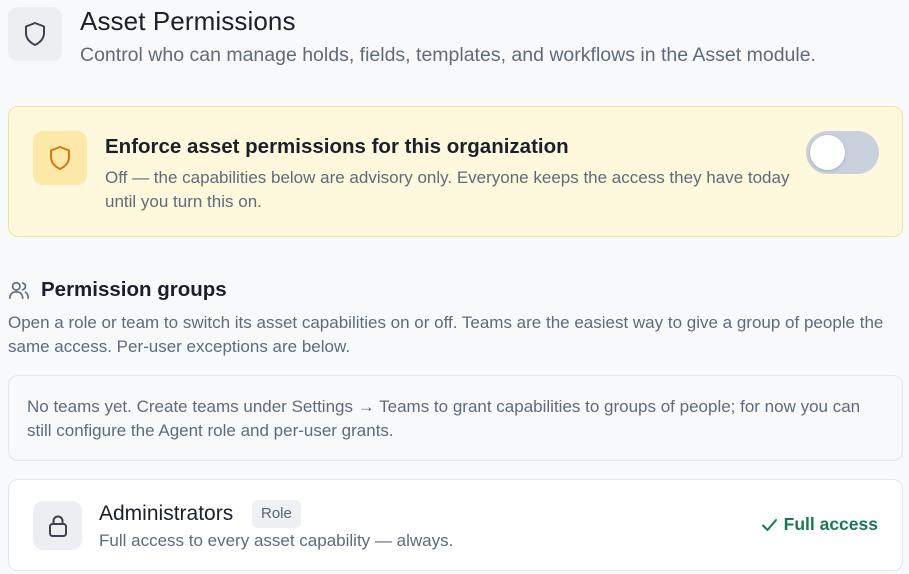 The image size is (909, 574). Describe the element at coordinates (827, 152) in the screenshot. I see `toggle-knob` at that location.